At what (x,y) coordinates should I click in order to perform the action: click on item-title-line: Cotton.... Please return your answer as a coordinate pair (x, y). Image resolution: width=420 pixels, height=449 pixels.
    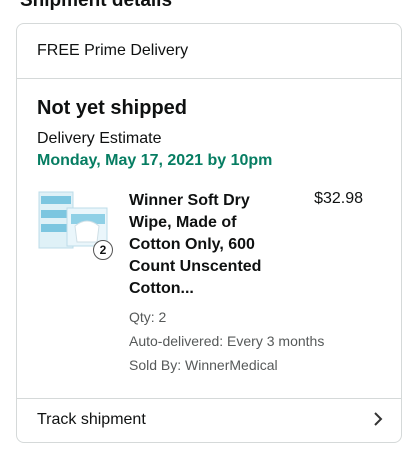
    Looking at the image, I should click on (161, 288).